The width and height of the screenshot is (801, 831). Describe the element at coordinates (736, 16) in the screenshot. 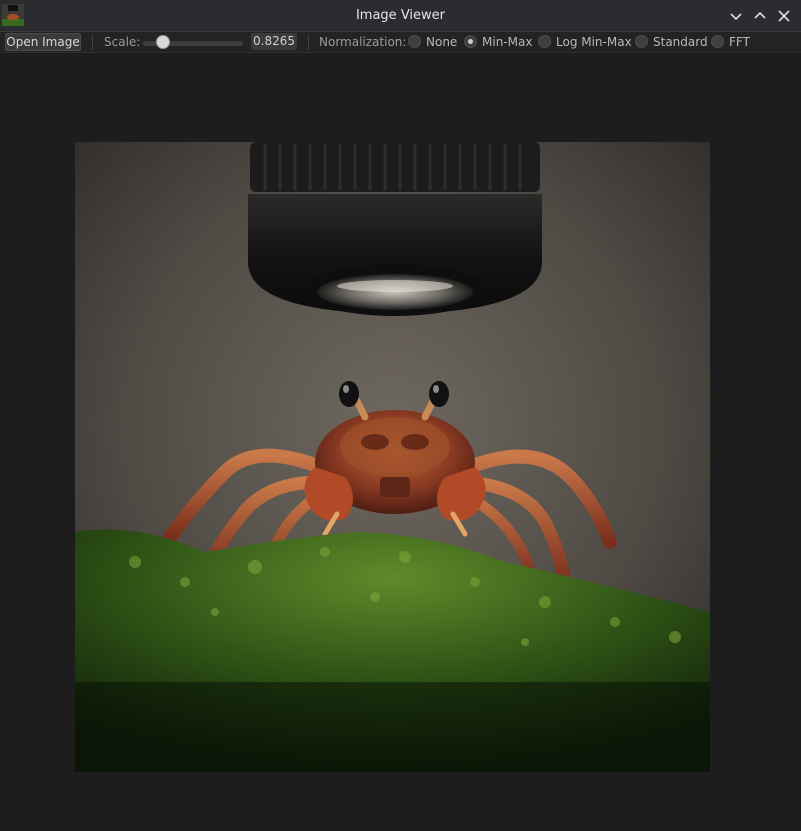

I see `minimize-icon` at that location.